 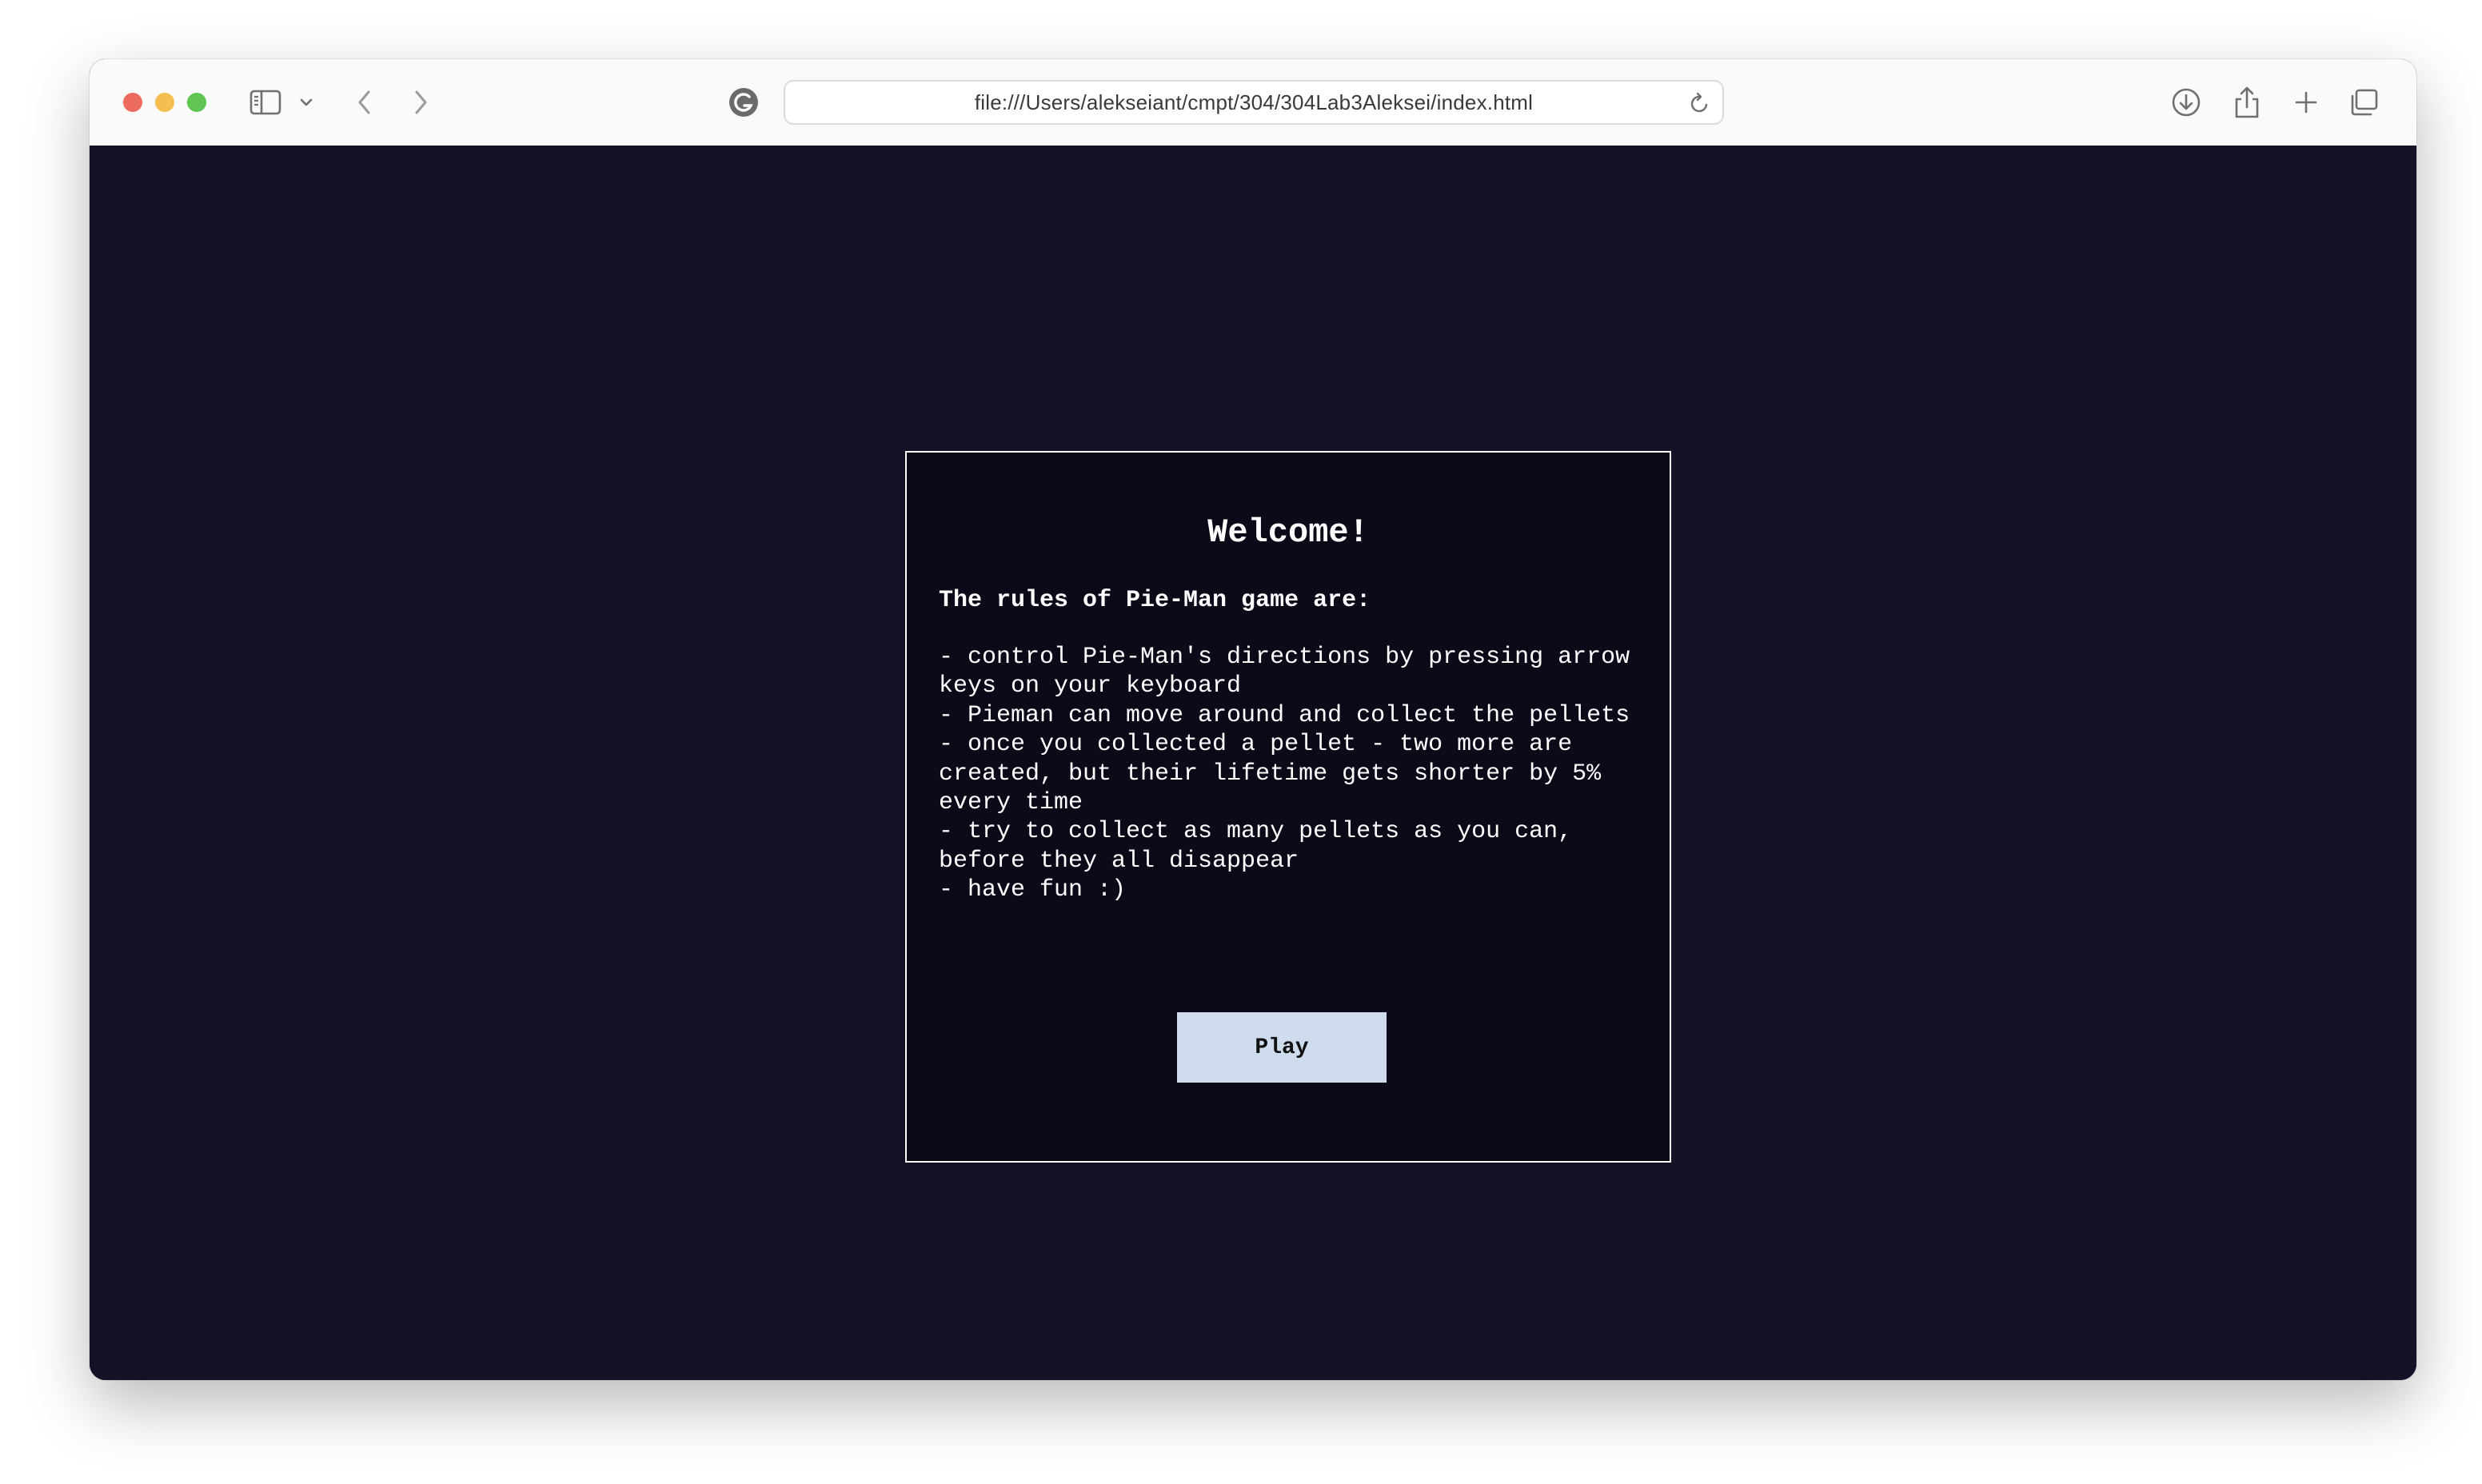 I want to click on sidebar-icon, so click(x=265, y=102).